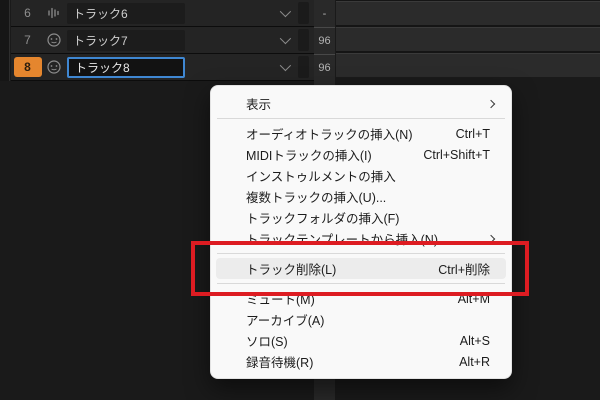 The width and height of the screenshot is (600, 400). I want to click on shortcut-label: Alt+R, so click(474, 361).